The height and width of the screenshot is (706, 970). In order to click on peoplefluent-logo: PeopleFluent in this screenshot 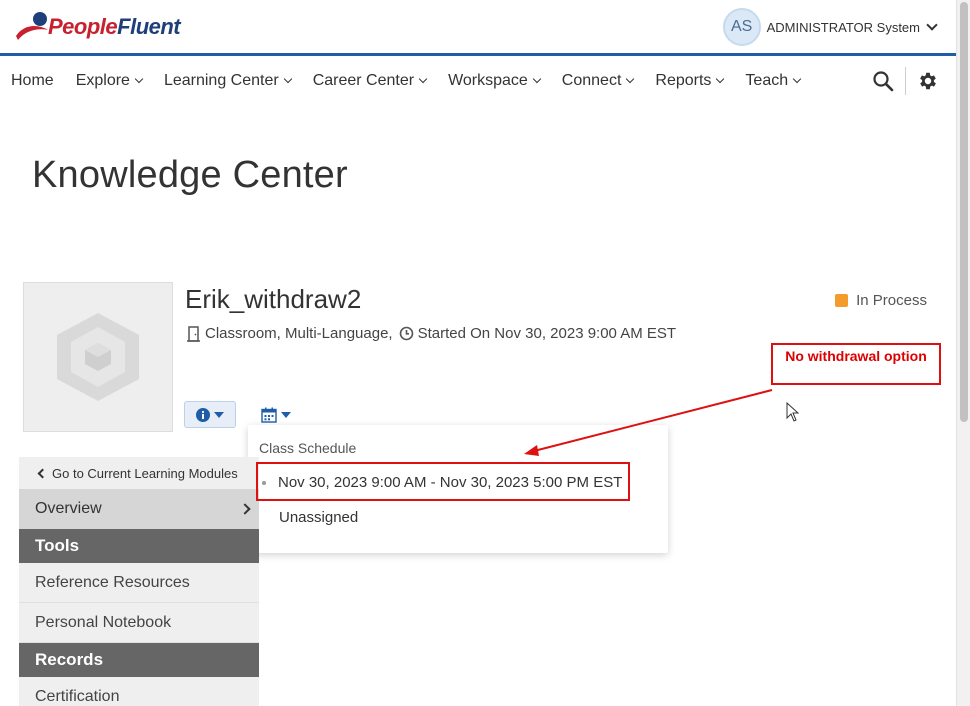, I will do `click(97, 27)`.